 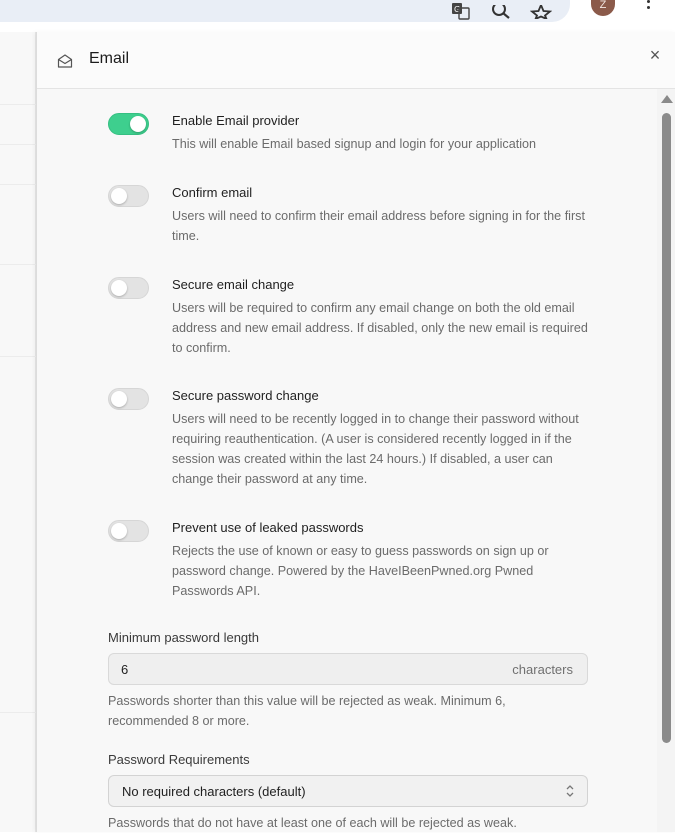 What do you see at coordinates (128, 531) in the screenshot?
I see `prevent-leaked-passwords-toggle` at bounding box center [128, 531].